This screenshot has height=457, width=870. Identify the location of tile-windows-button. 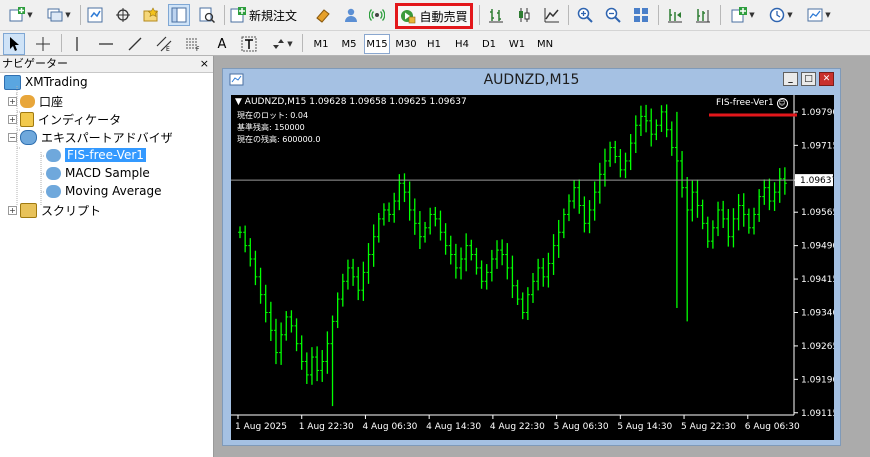
(641, 15).